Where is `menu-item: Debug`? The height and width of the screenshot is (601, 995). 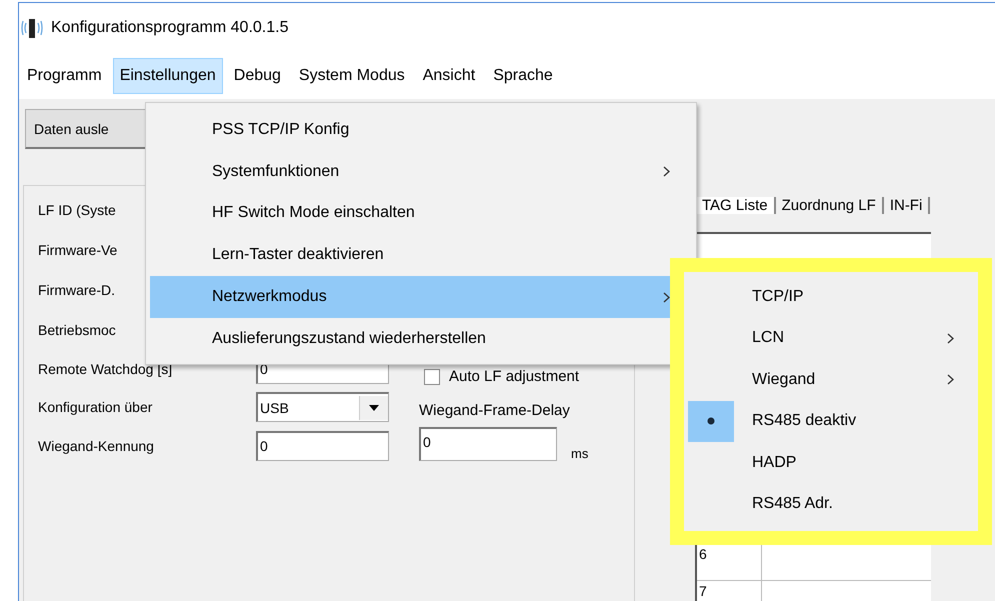 menu-item: Debug is located at coordinates (257, 76).